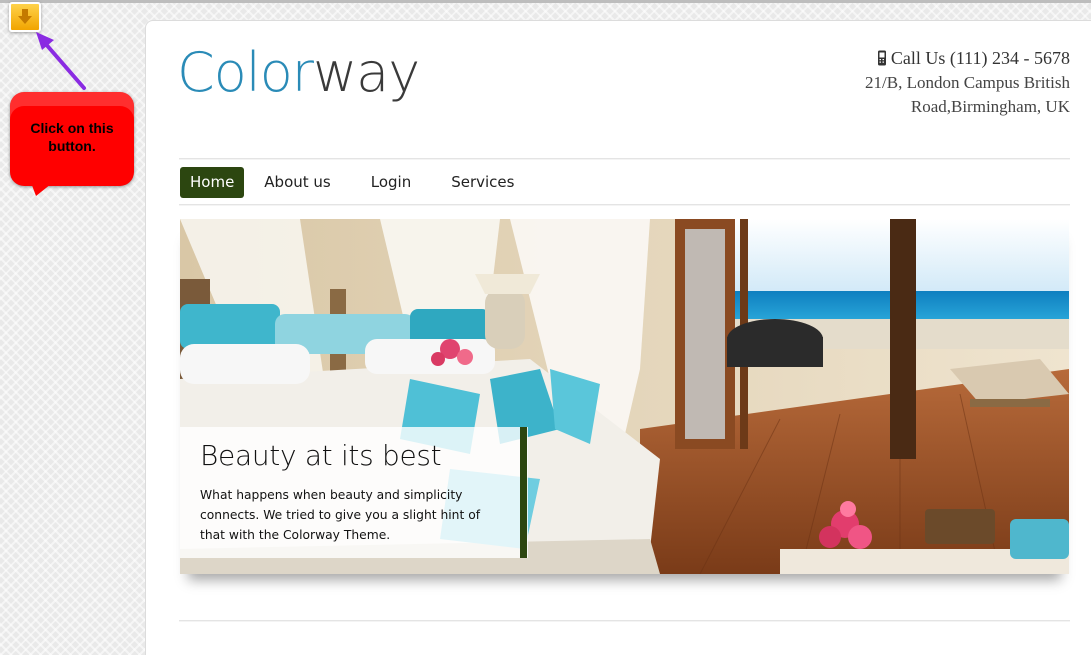 The width and height of the screenshot is (1091, 655). I want to click on site-logo: Colorway, so click(298, 73).